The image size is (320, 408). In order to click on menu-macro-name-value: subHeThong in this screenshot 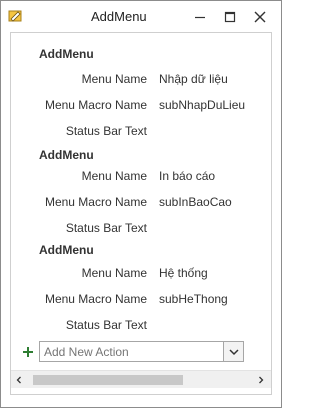, I will do `click(193, 299)`.